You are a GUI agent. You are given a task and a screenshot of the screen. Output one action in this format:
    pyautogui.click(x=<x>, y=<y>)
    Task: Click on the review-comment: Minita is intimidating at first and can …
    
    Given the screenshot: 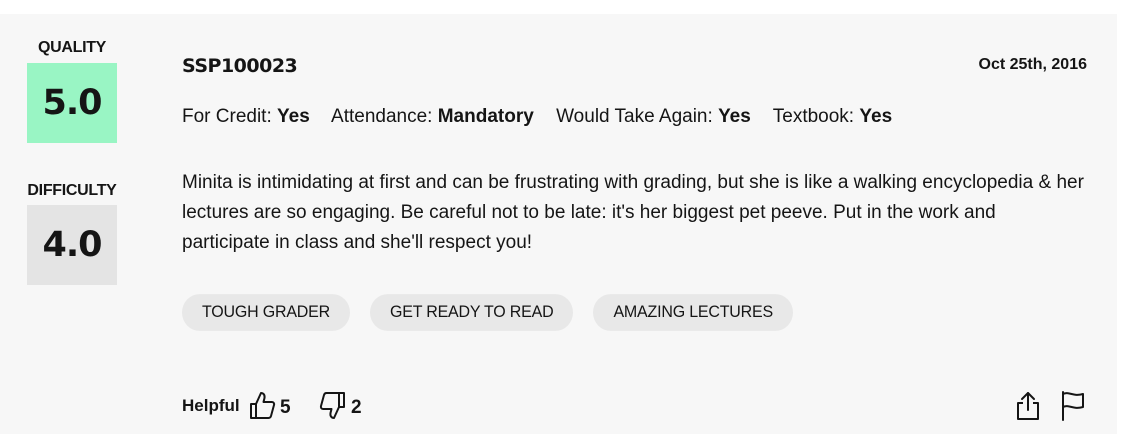 What is the action you would take?
    pyautogui.click(x=633, y=212)
    